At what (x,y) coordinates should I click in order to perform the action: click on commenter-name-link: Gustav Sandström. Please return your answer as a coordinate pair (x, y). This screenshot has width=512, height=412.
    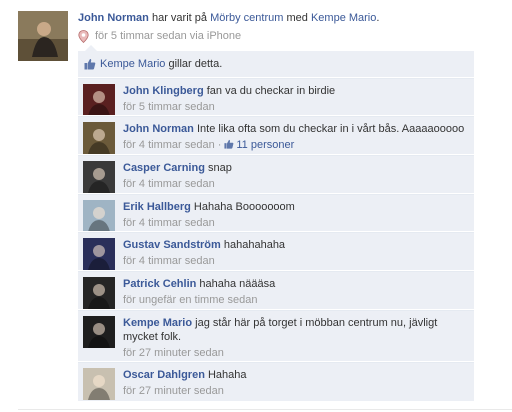
    Looking at the image, I should click on (172, 245).